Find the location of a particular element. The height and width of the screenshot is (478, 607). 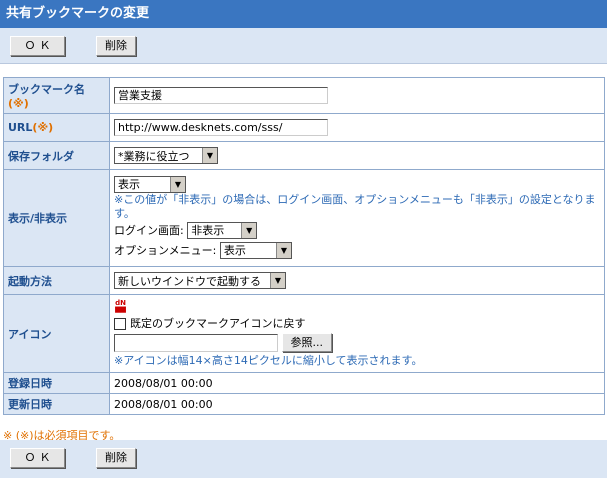

registered-label: 登録日時 is located at coordinates (56, 383).